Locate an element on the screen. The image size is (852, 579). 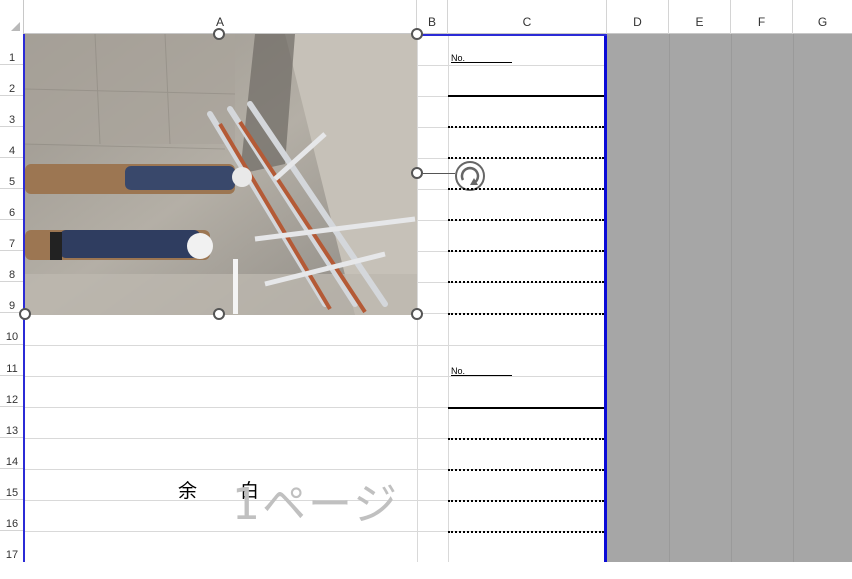
row-header: 14 is located at coordinates (12, 453).